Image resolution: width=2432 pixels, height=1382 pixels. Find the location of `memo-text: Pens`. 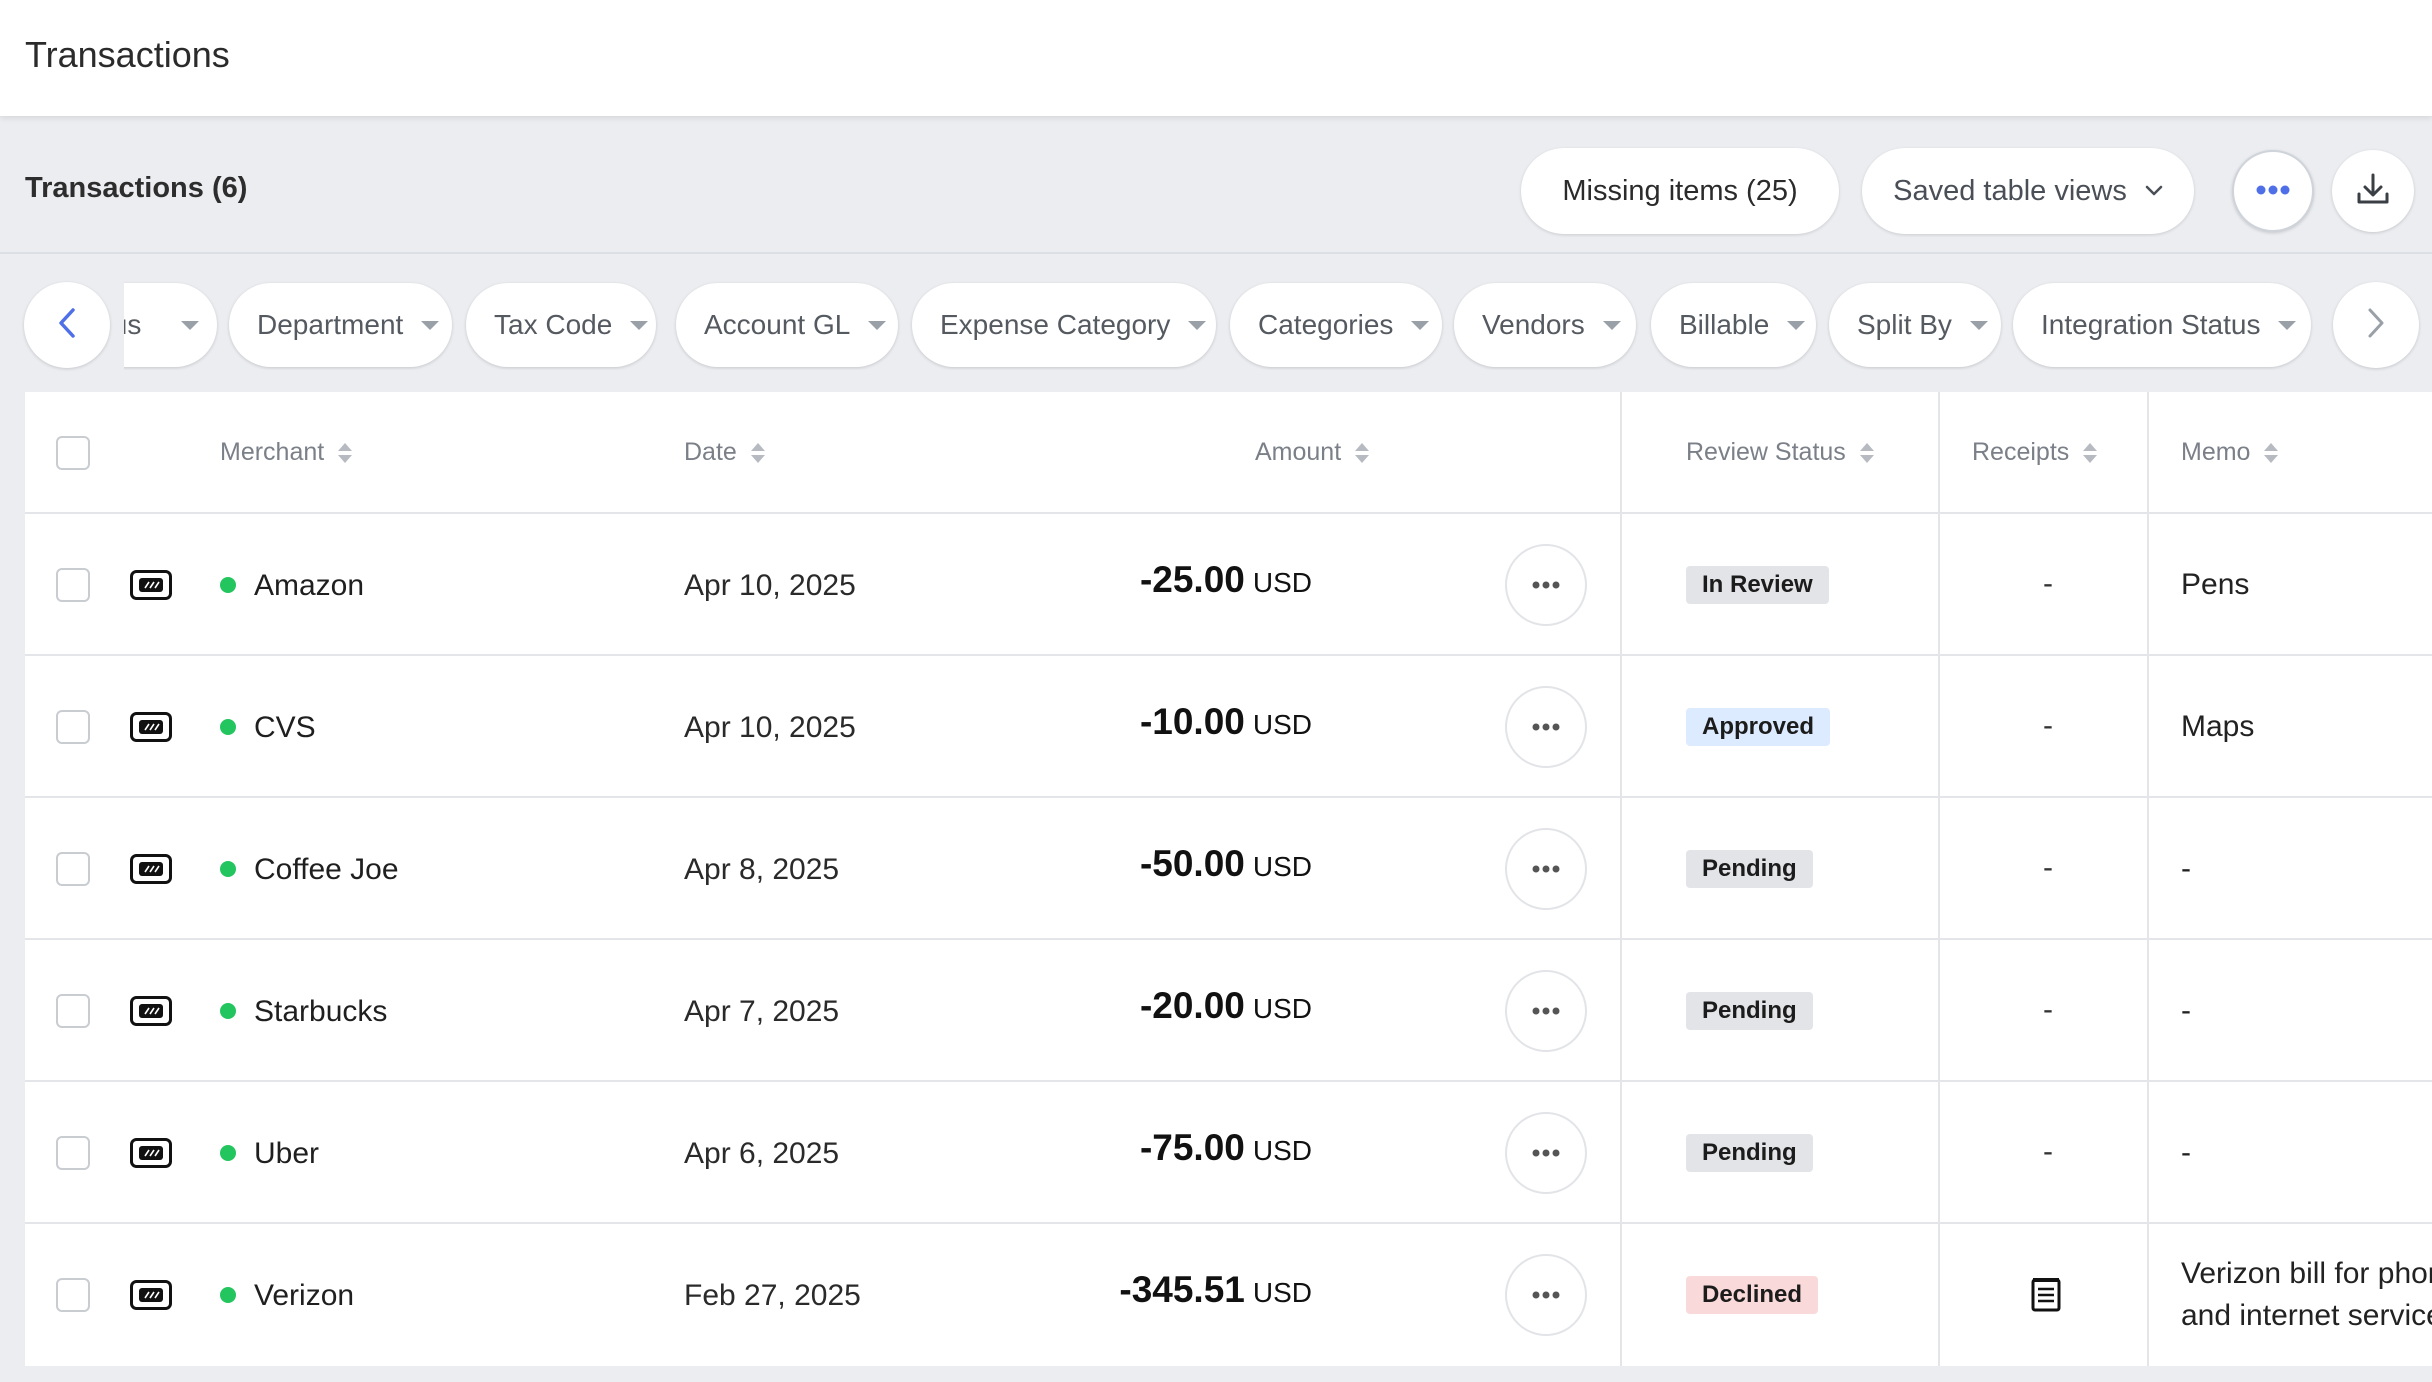

memo-text: Pens is located at coordinates (2215, 584).